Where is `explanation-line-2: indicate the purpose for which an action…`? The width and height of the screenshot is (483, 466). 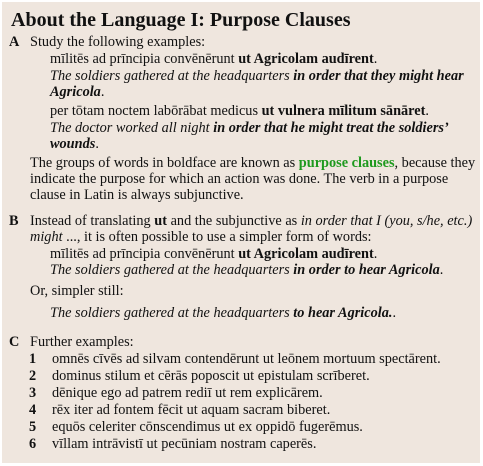 explanation-line-2: indicate the purpose for which an action… is located at coordinates (239, 179).